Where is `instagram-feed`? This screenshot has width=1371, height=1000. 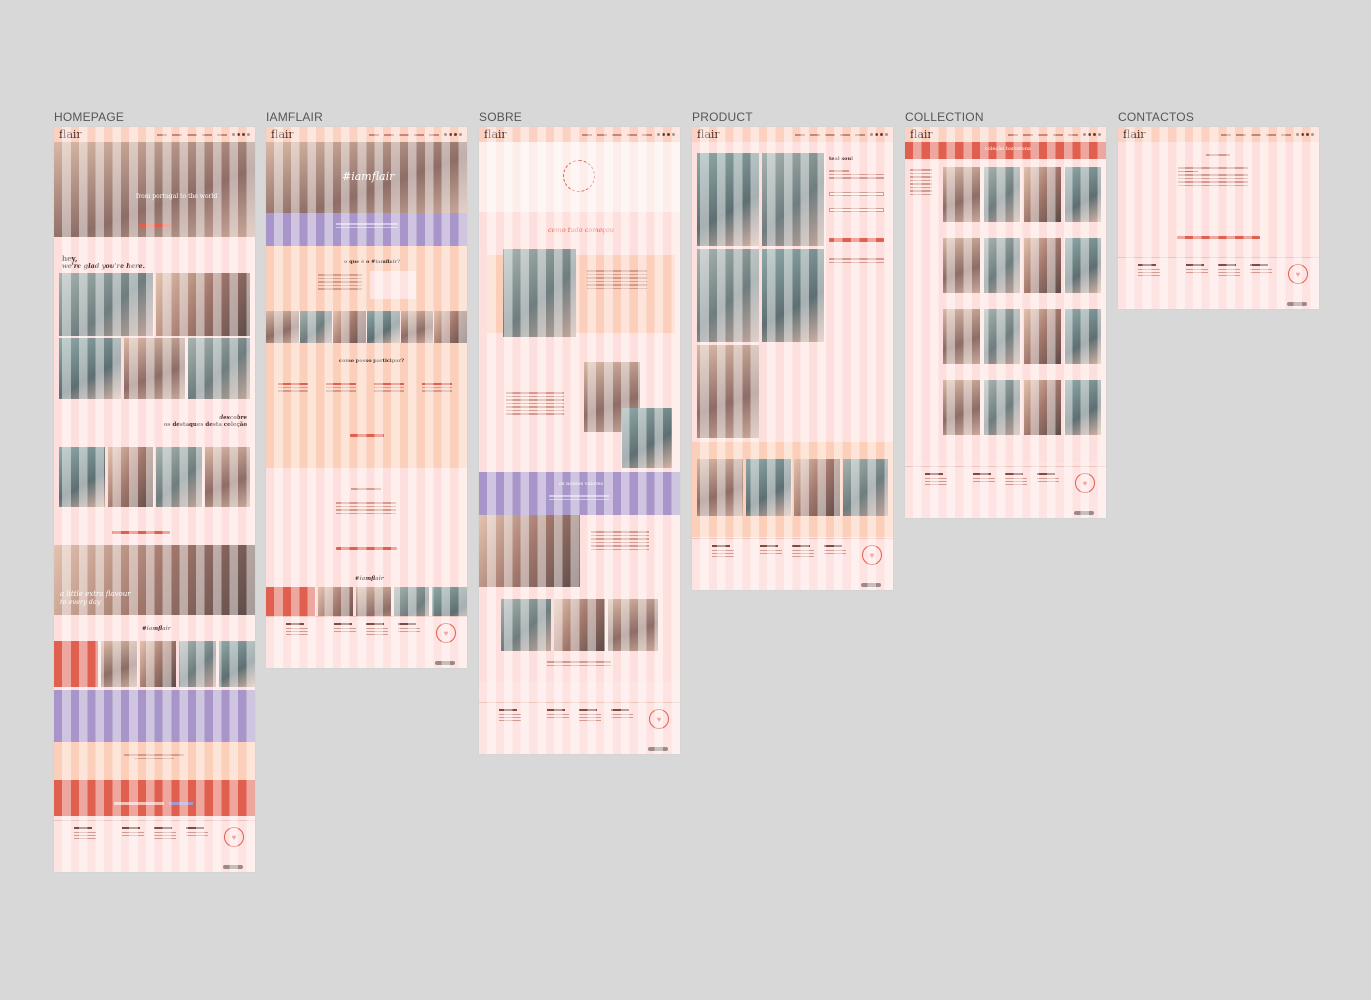 instagram-feed is located at coordinates (154, 664).